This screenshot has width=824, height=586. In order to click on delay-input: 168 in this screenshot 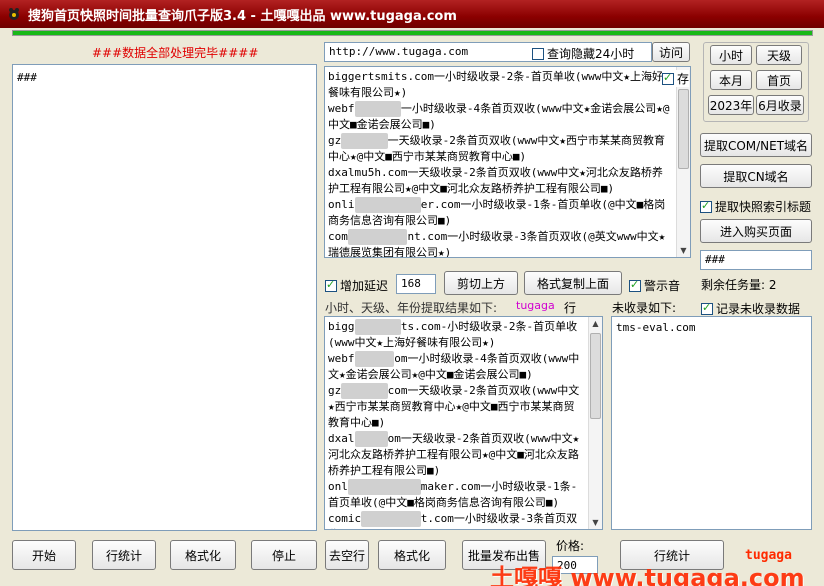, I will do `click(416, 284)`.